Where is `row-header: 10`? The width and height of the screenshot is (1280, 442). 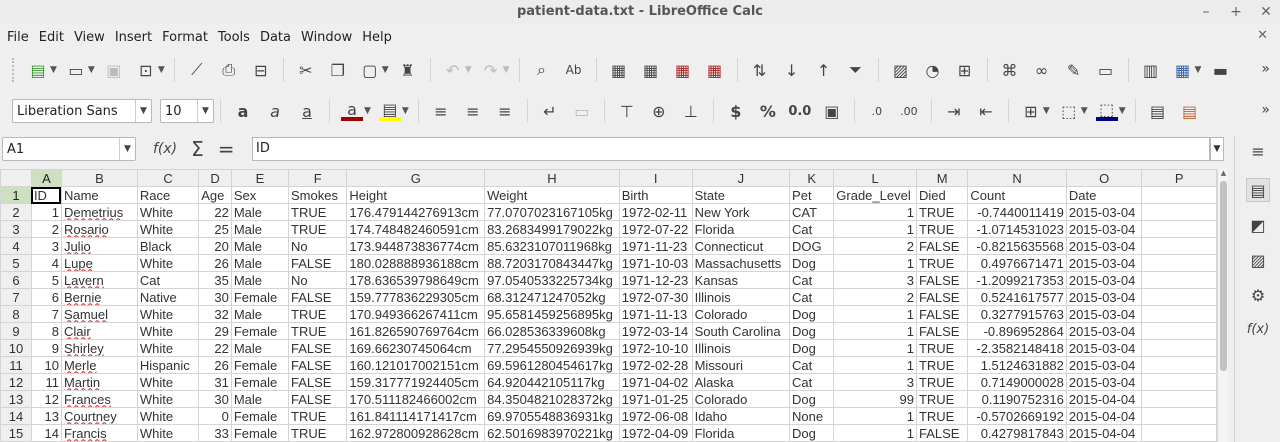
row-header: 10 is located at coordinates (16, 348).